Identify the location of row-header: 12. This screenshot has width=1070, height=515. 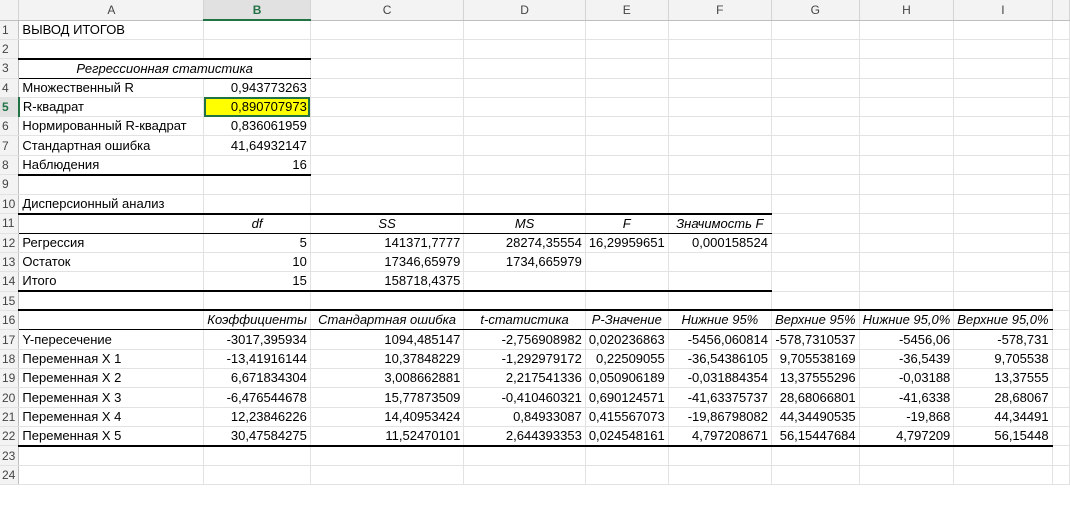
(10, 243).